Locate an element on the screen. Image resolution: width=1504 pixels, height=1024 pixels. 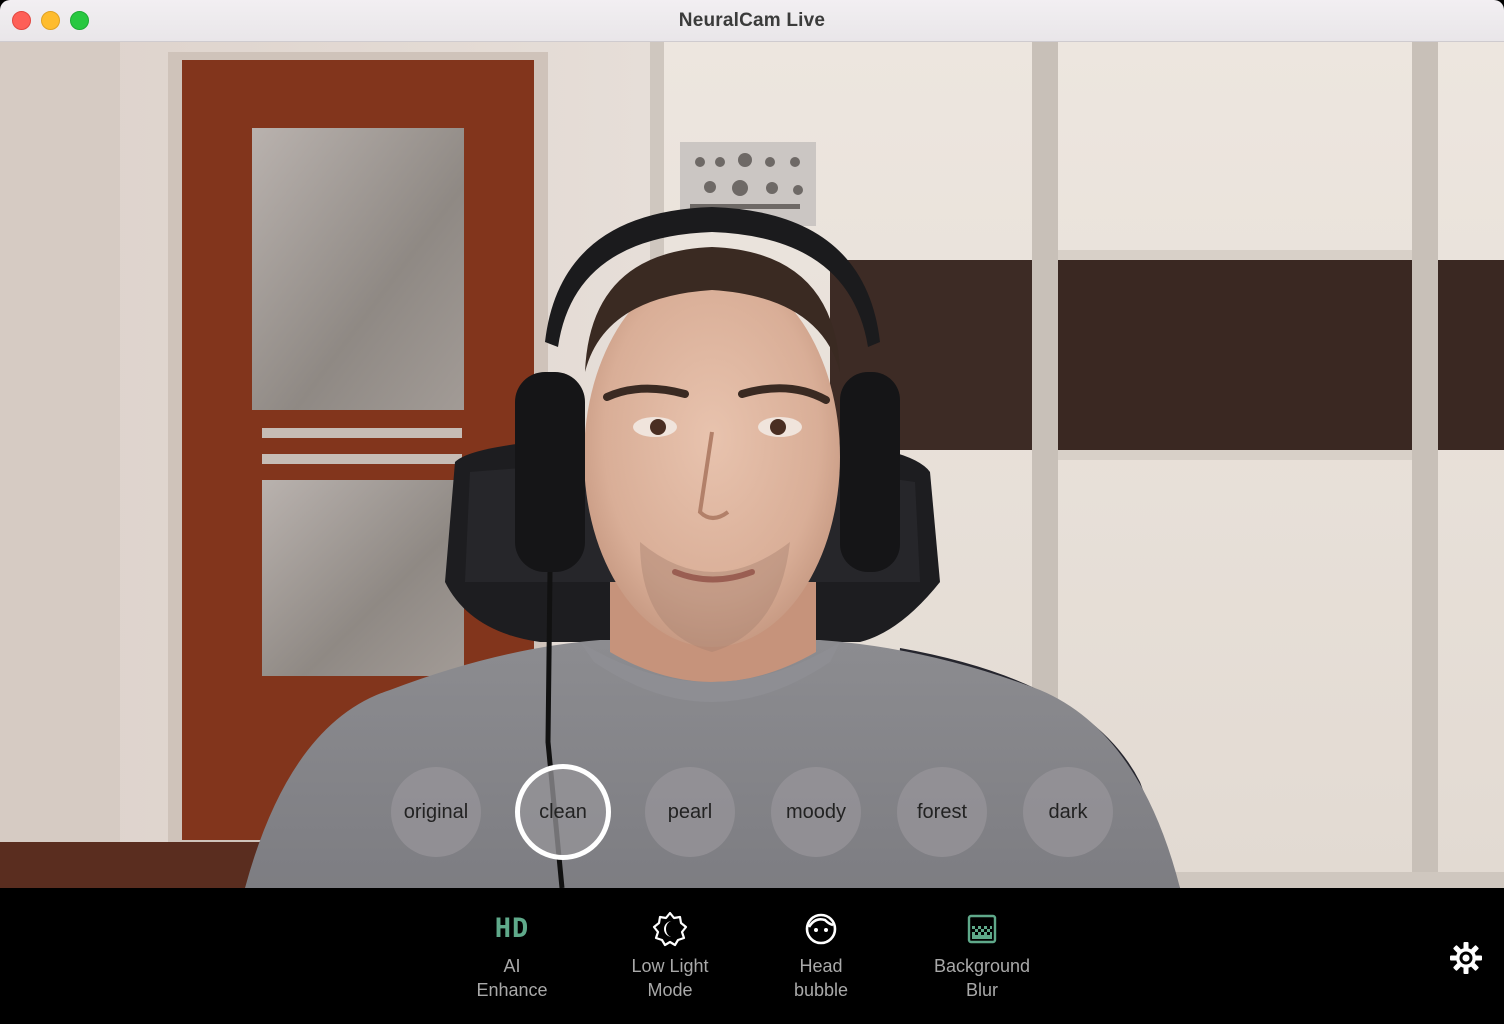
face-icon is located at coordinates (821, 929).